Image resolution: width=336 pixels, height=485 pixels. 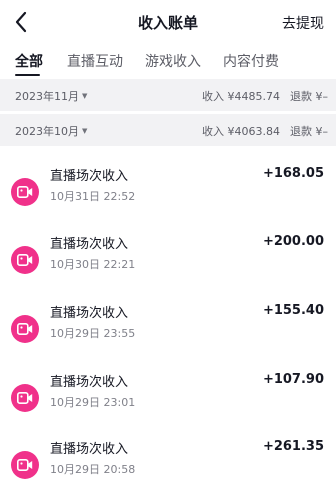 I want to click on month-income: 收入 ¥4485.74, so click(x=241, y=96).